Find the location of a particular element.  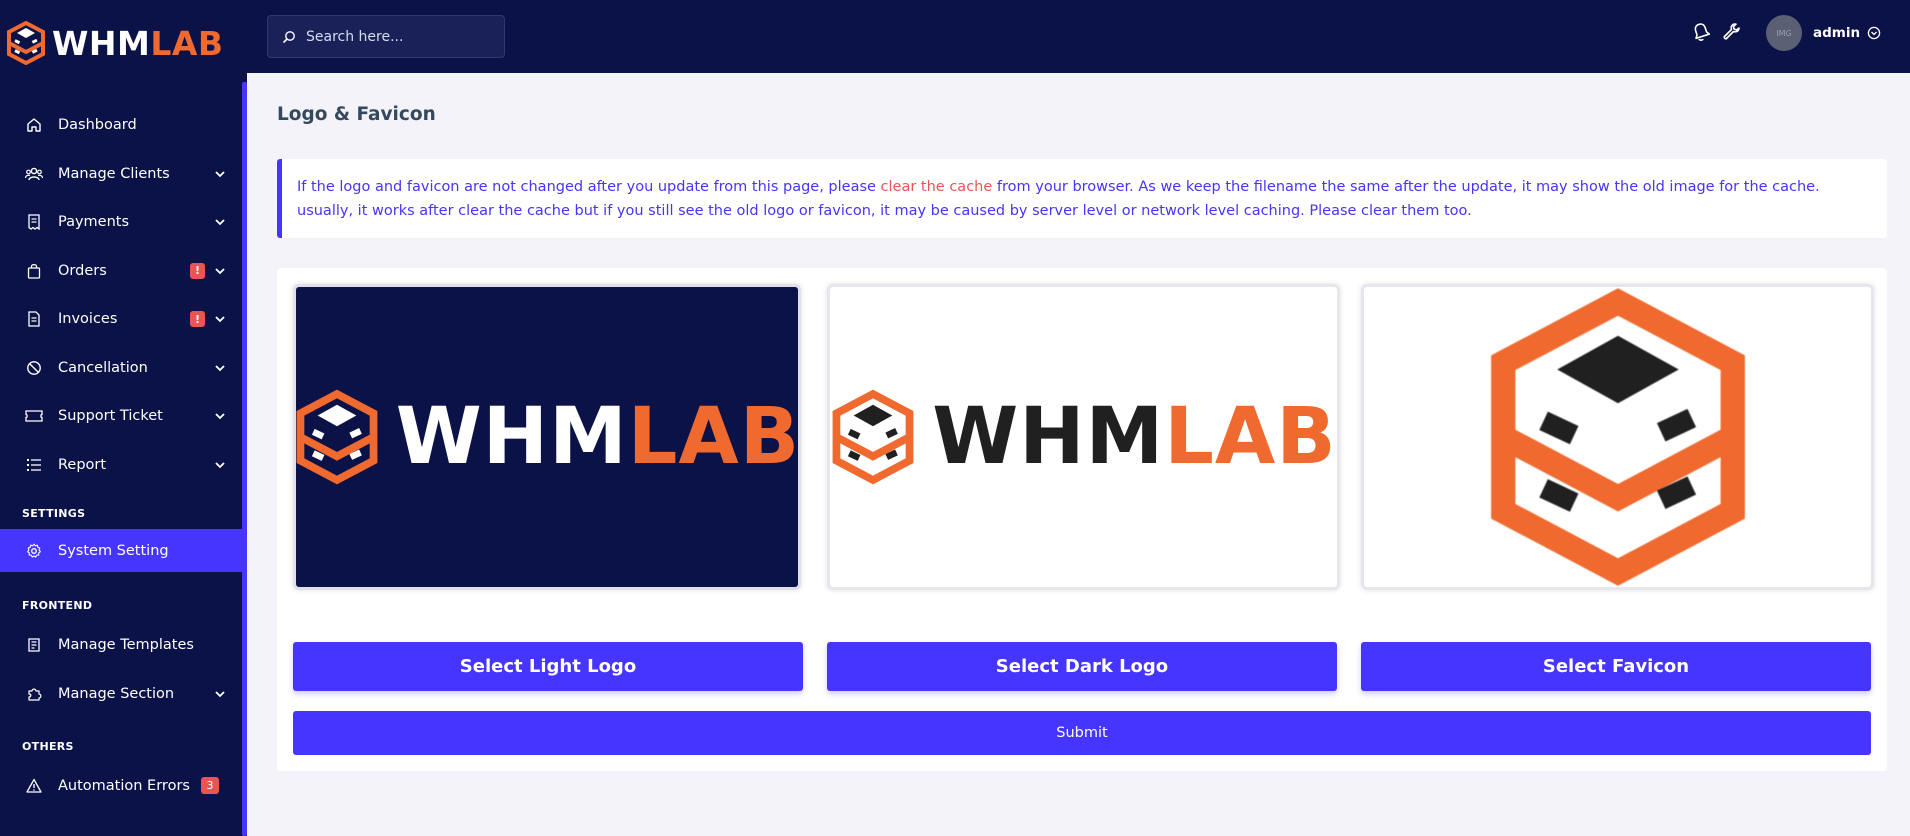

bag-icon is located at coordinates (34, 271).